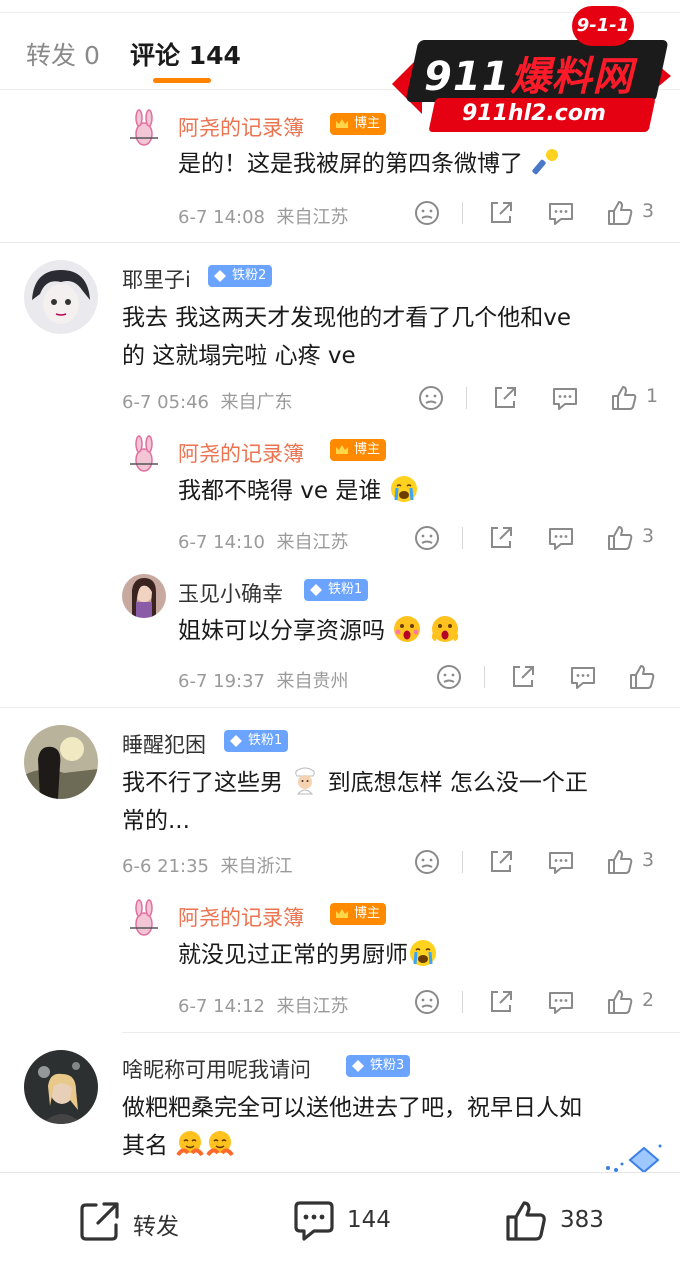 Image resolution: width=680 pixels, height=1280 pixels. I want to click on comment-location: 来自江苏, so click(312, 542).